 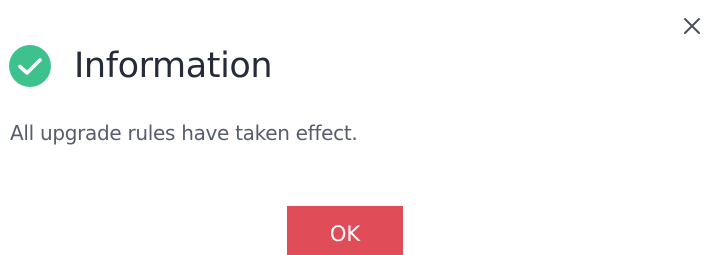 I want to click on dialog-title: Information, so click(x=173, y=66).